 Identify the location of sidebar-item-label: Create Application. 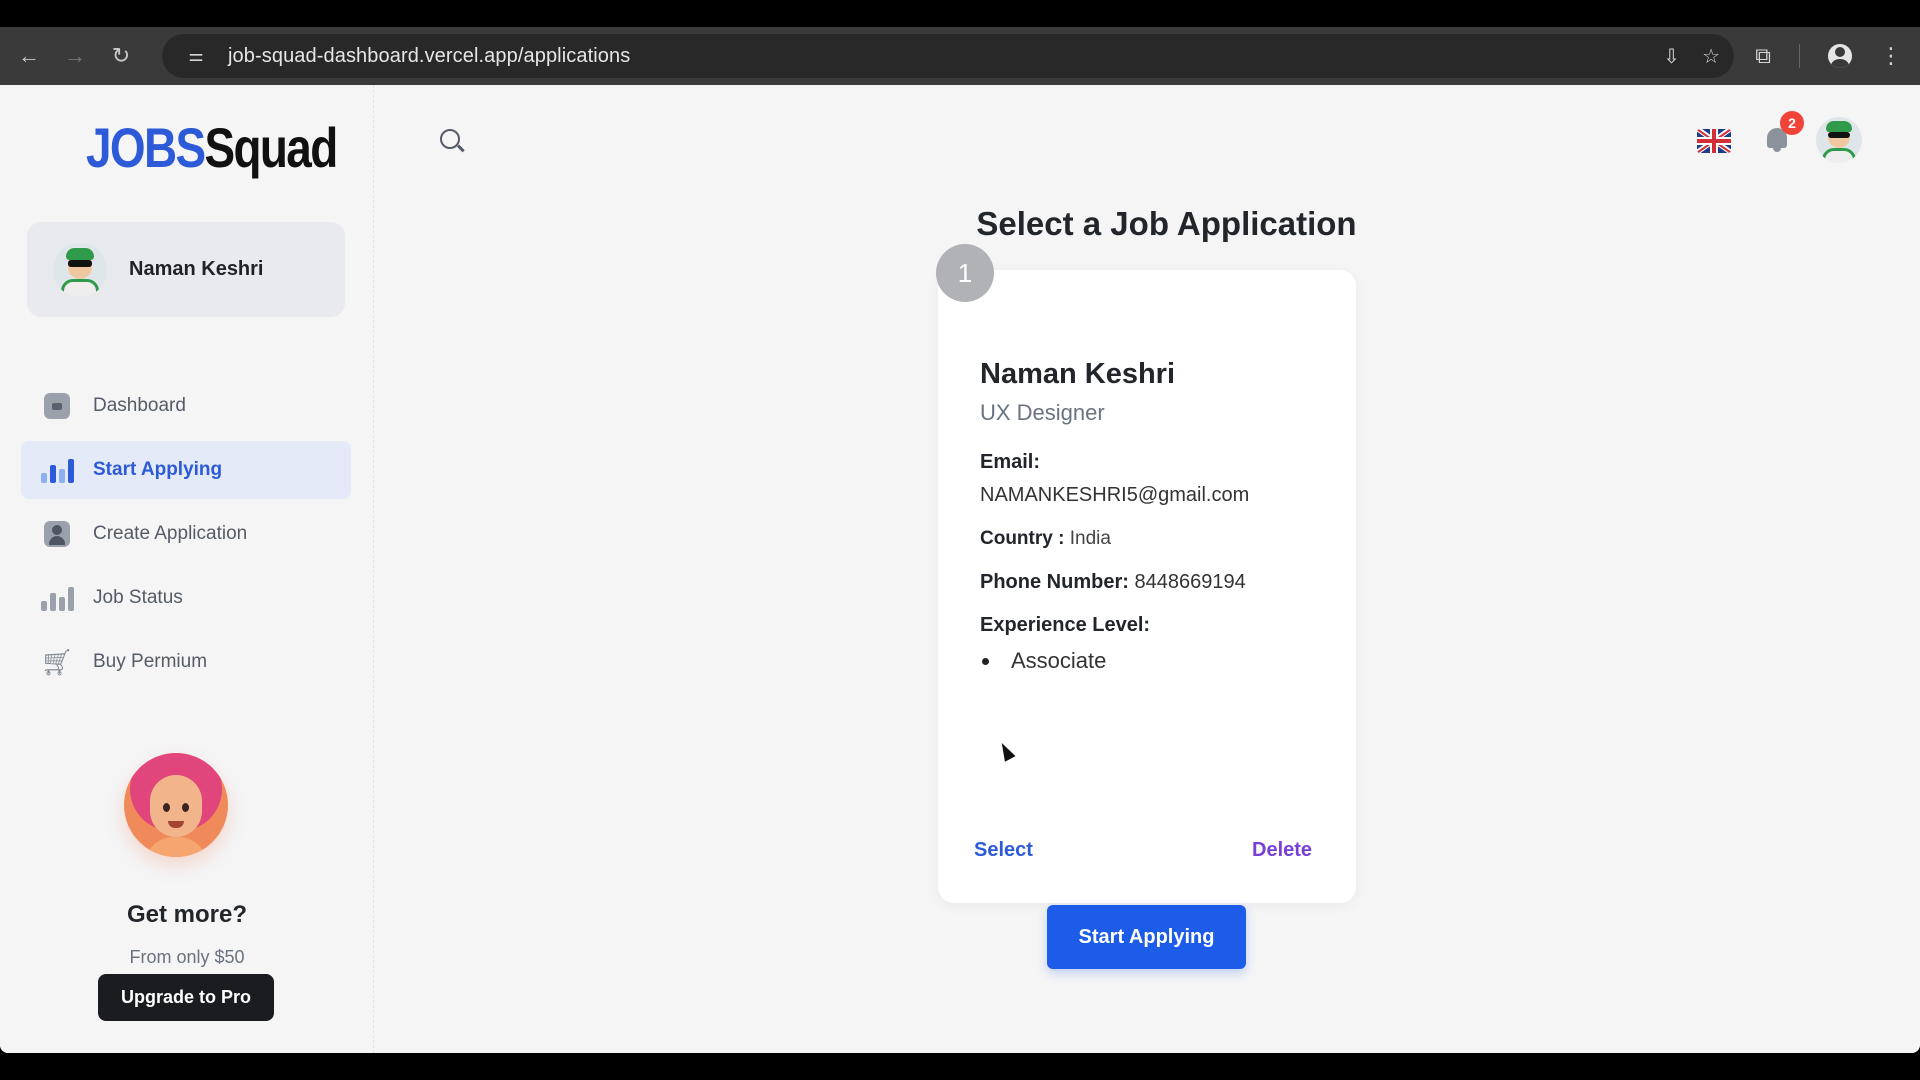
(170, 533).